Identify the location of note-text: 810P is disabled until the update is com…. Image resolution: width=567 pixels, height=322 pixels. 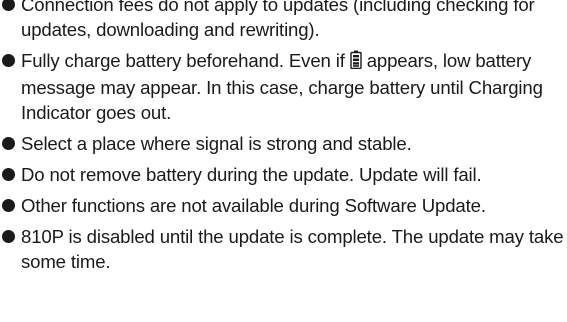
(292, 249).